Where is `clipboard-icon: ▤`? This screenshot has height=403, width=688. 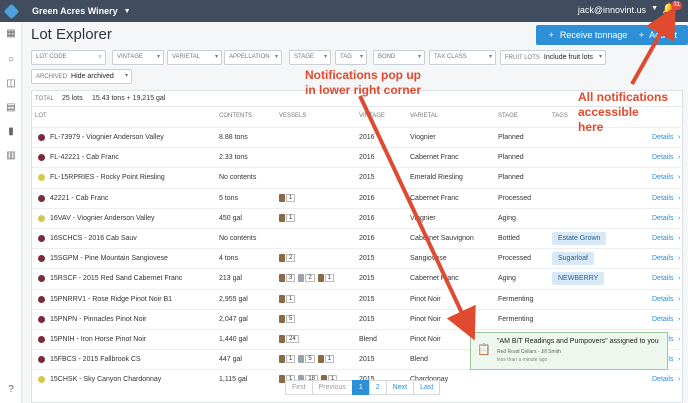
clipboard-icon: ▤ is located at coordinates (11, 108).